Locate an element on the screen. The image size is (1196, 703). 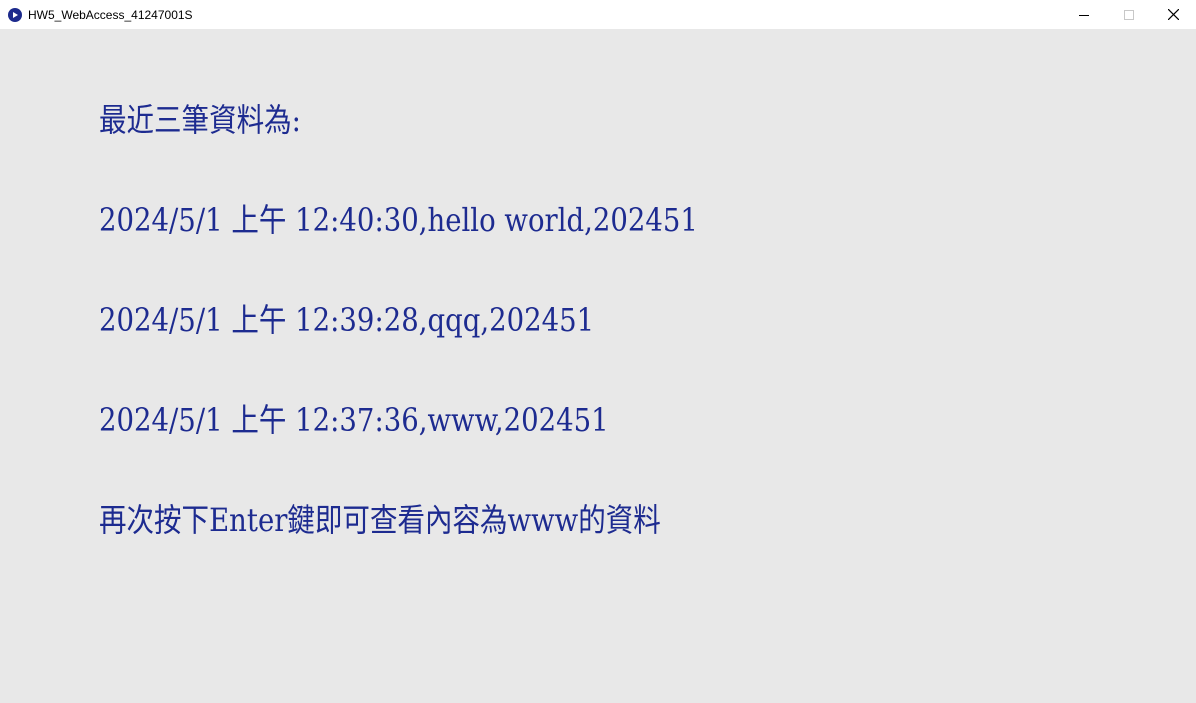
close-button is located at coordinates (1173, 14).